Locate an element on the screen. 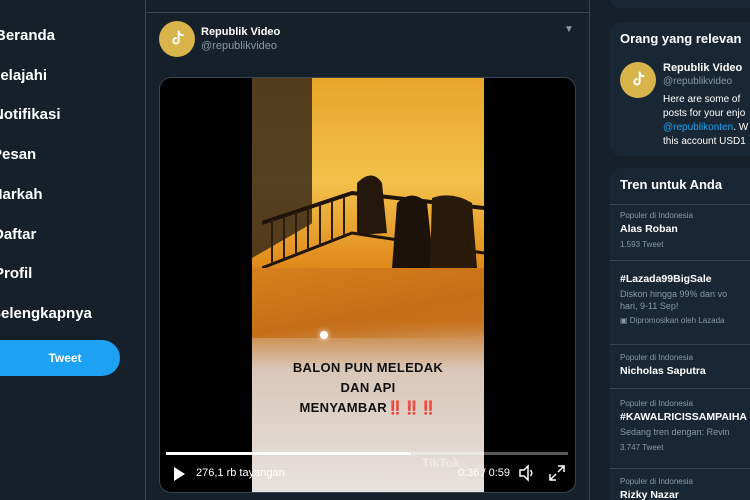  trend-item: Populer di Indonesia Nicholas Saputra is located at coordinates (680, 366).